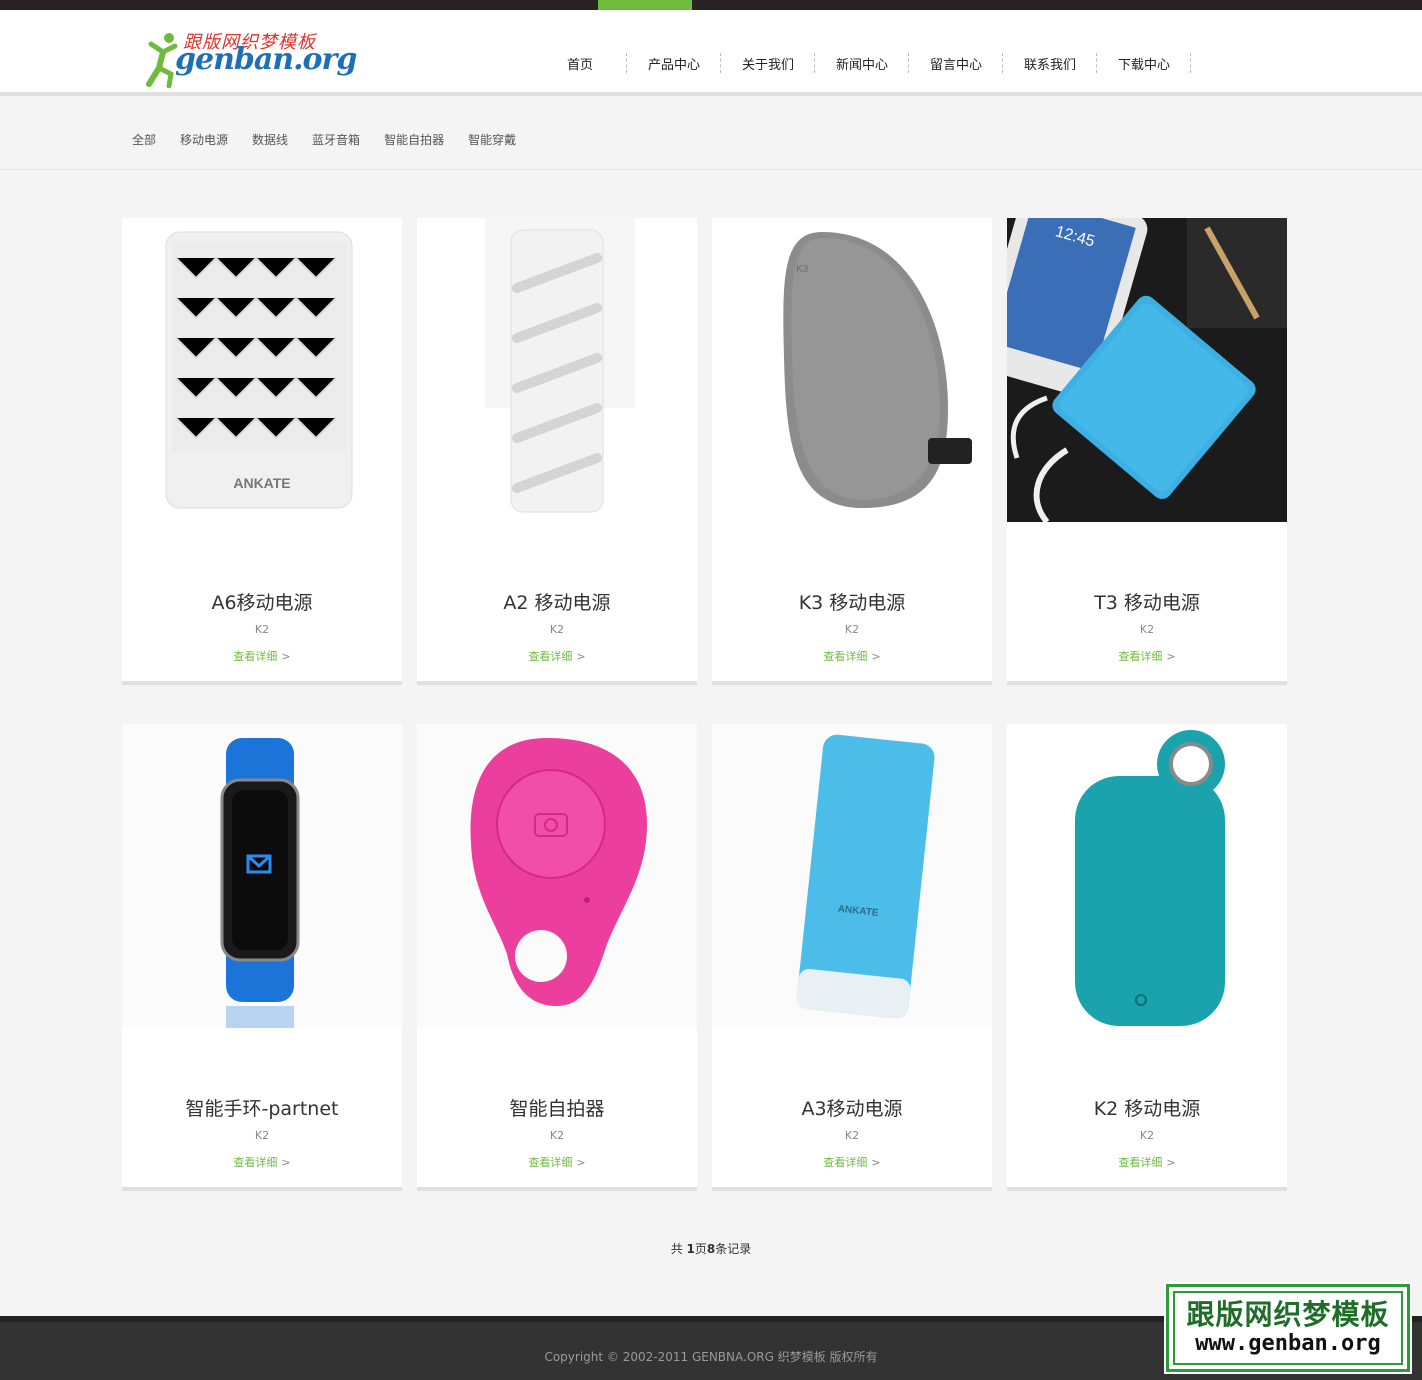  Describe the element at coordinates (802, 269) in the screenshot. I see `k3-brand-mark: K3` at that location.